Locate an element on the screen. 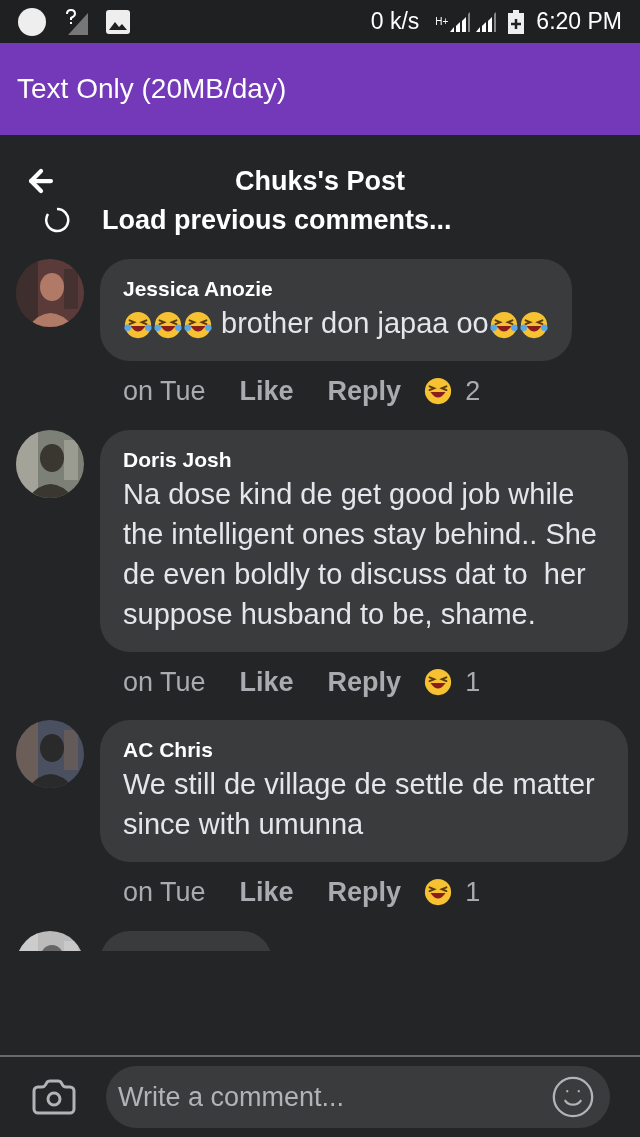 This screenshot has width=640, height=1137. loading-spinner-icon is located at coordinates (57, 220).